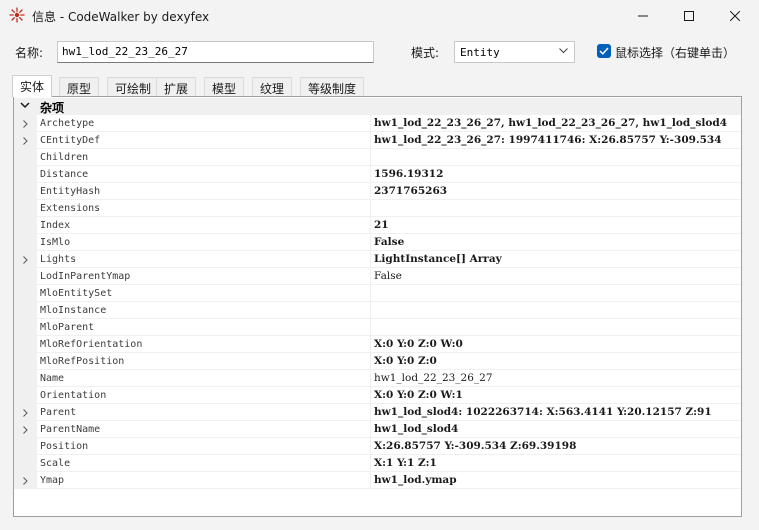 The image size is (759, 530). I want to click on property-name: ParentName, so click(203, 429).